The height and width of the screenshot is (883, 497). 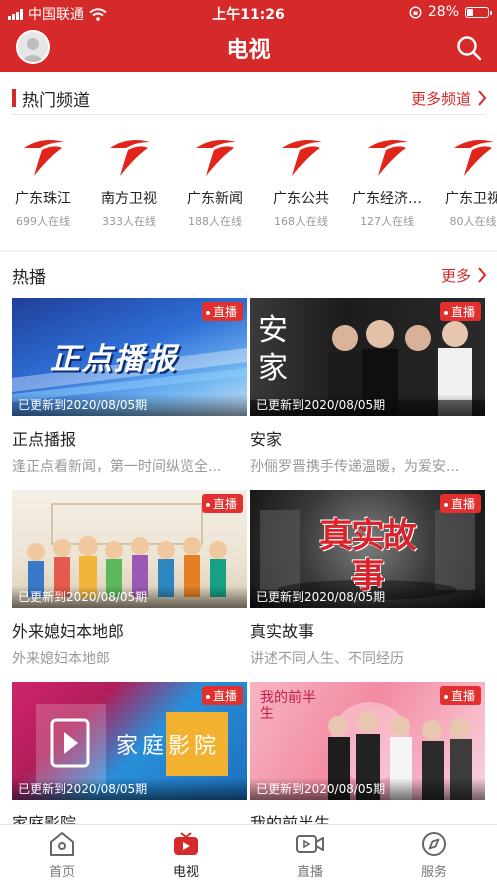 I want to click on program-card: 直播 已更新到2020/08/05期 外来媳妇本地郎 外来媳妇本地郎, so click(x=129, y=579).